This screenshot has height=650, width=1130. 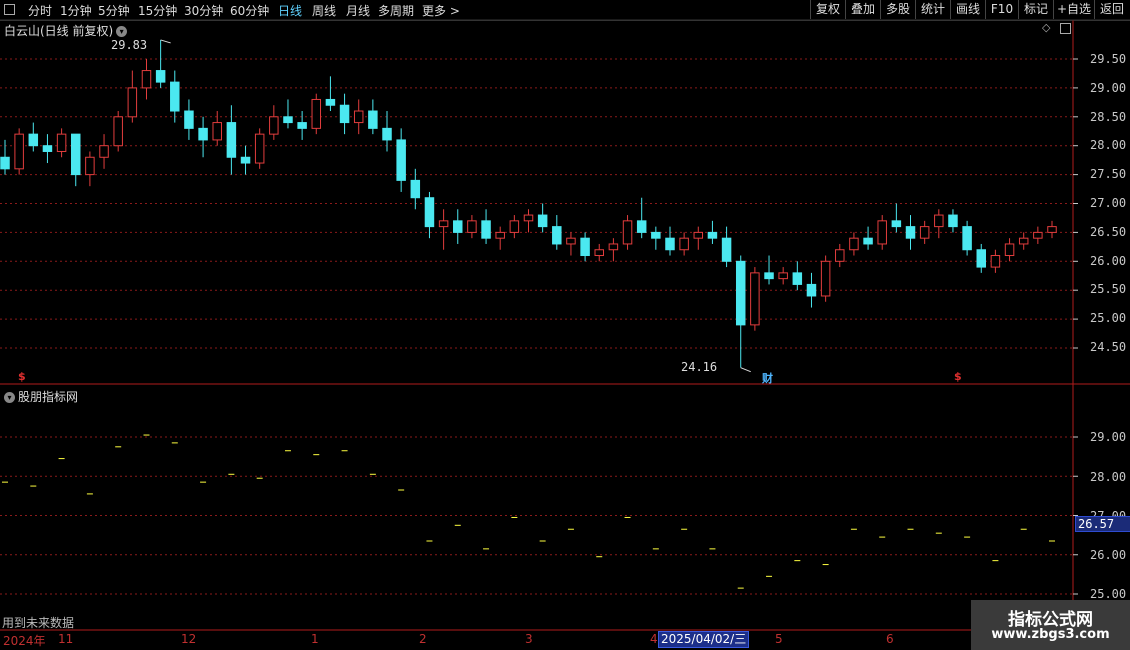 What do you see at coordinates (890, 639) in the screenshot?
I see `date-label: 6` at bounding box center [890, 639].